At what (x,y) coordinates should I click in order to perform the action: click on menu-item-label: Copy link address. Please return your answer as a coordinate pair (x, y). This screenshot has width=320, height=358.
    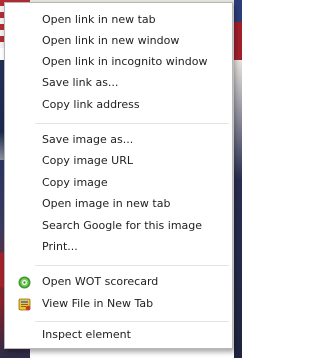
    Looking at the image, I should click on (91, 104).